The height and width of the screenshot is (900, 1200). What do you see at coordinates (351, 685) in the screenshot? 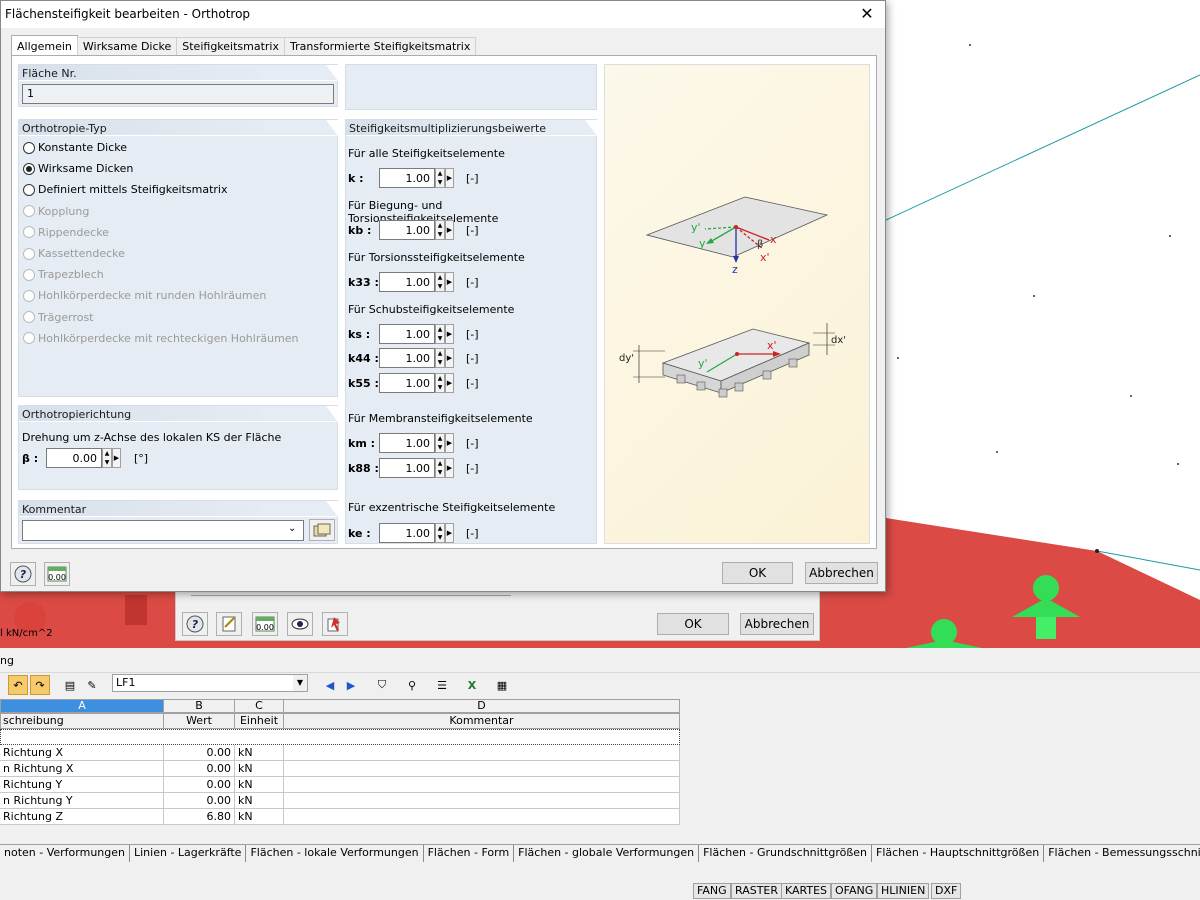
I see `arrow-right-icon: ▶` at bounding box center [351, 685].